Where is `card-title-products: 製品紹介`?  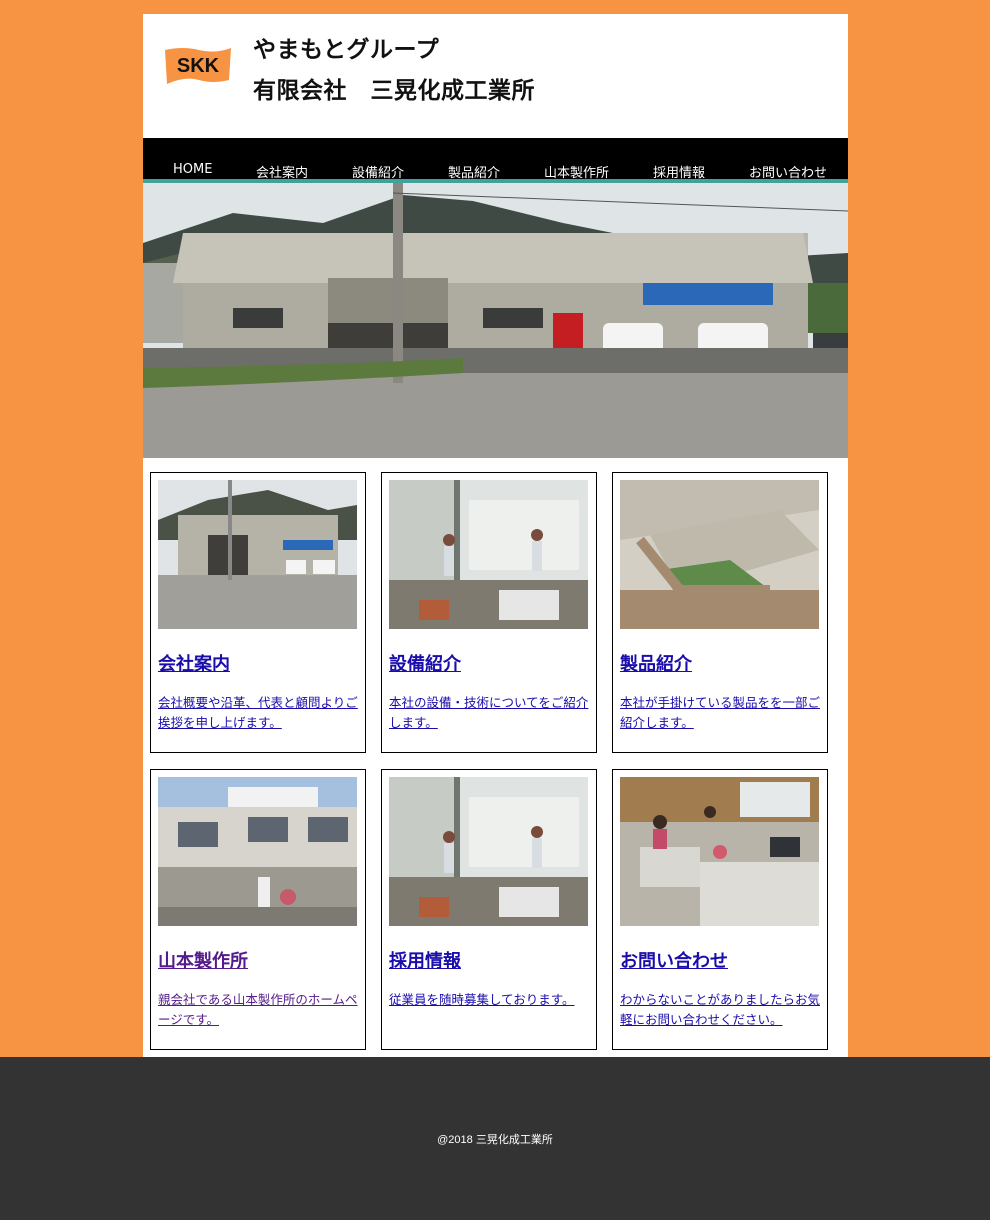
card-title-products: 製品紹介 is located at coordinates (656, 663).